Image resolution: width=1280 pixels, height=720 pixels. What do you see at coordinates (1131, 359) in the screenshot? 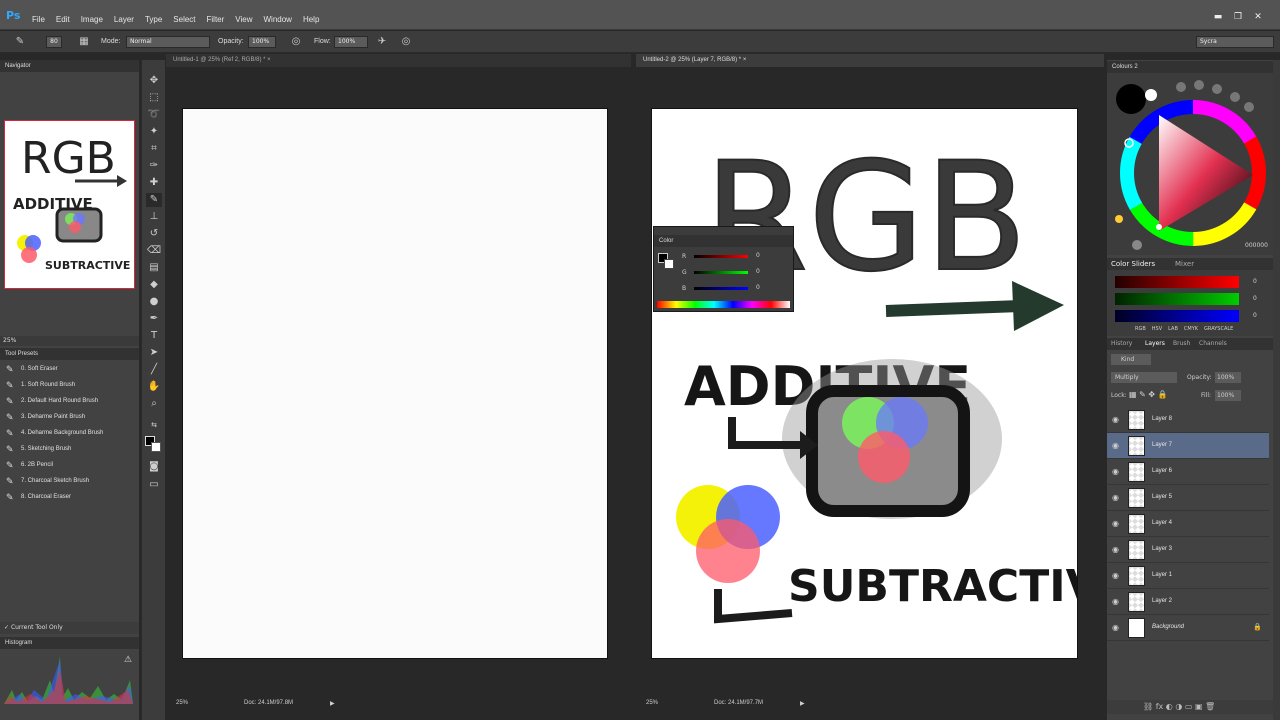
I see `filter-kind-select: Kind` at bounding box center [1131, 359].